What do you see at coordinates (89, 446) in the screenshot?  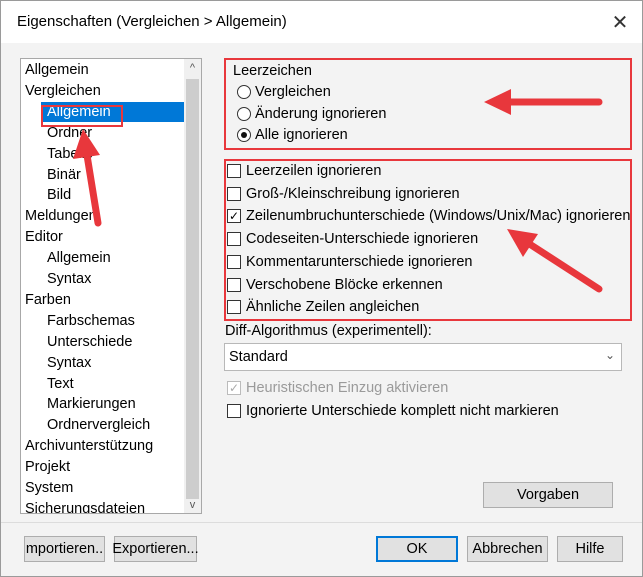 I see `tree-item: Archivunterstützung` at bounding box center [89, 446].